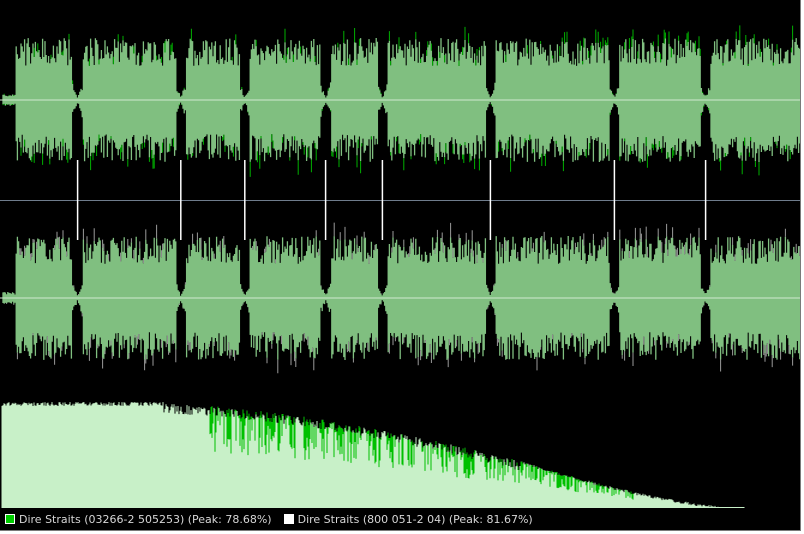 This screenshot has height=534, width=804. I want to click on track-a-swatch, so click(10, 519).